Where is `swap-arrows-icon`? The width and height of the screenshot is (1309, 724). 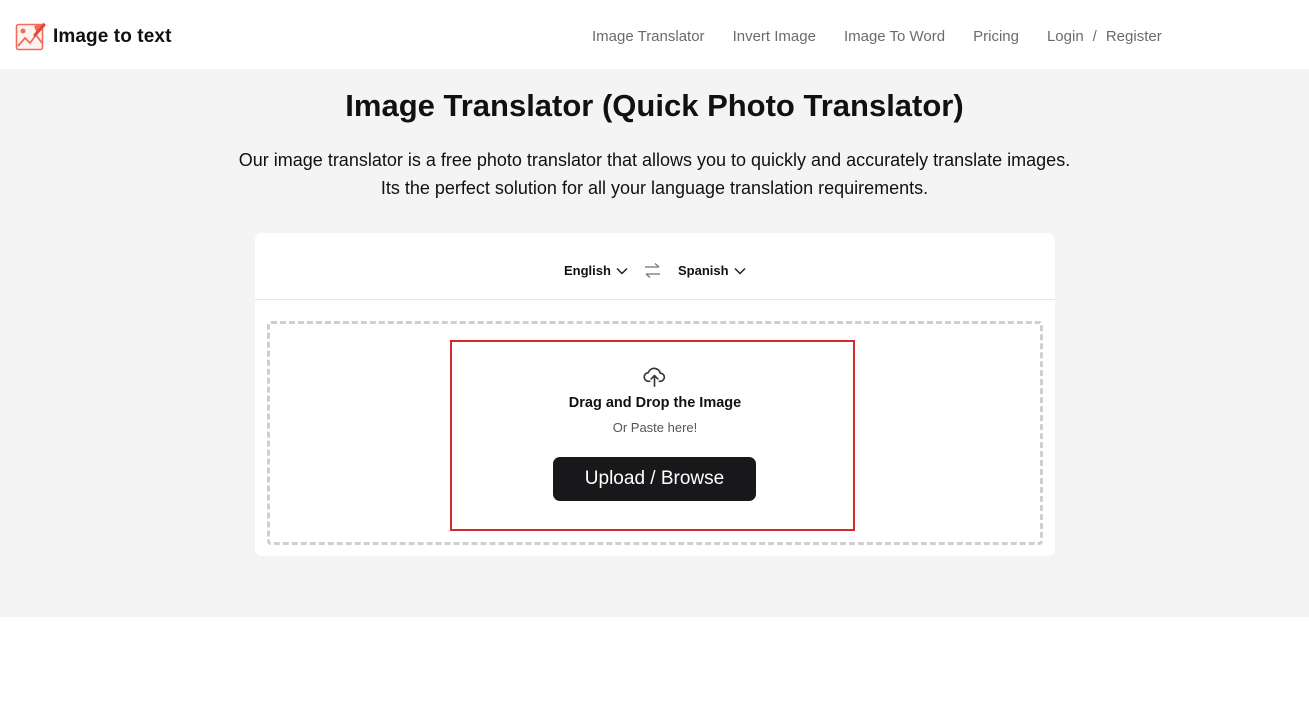
swap-arrows-icon is located at coordinates (652, 273).